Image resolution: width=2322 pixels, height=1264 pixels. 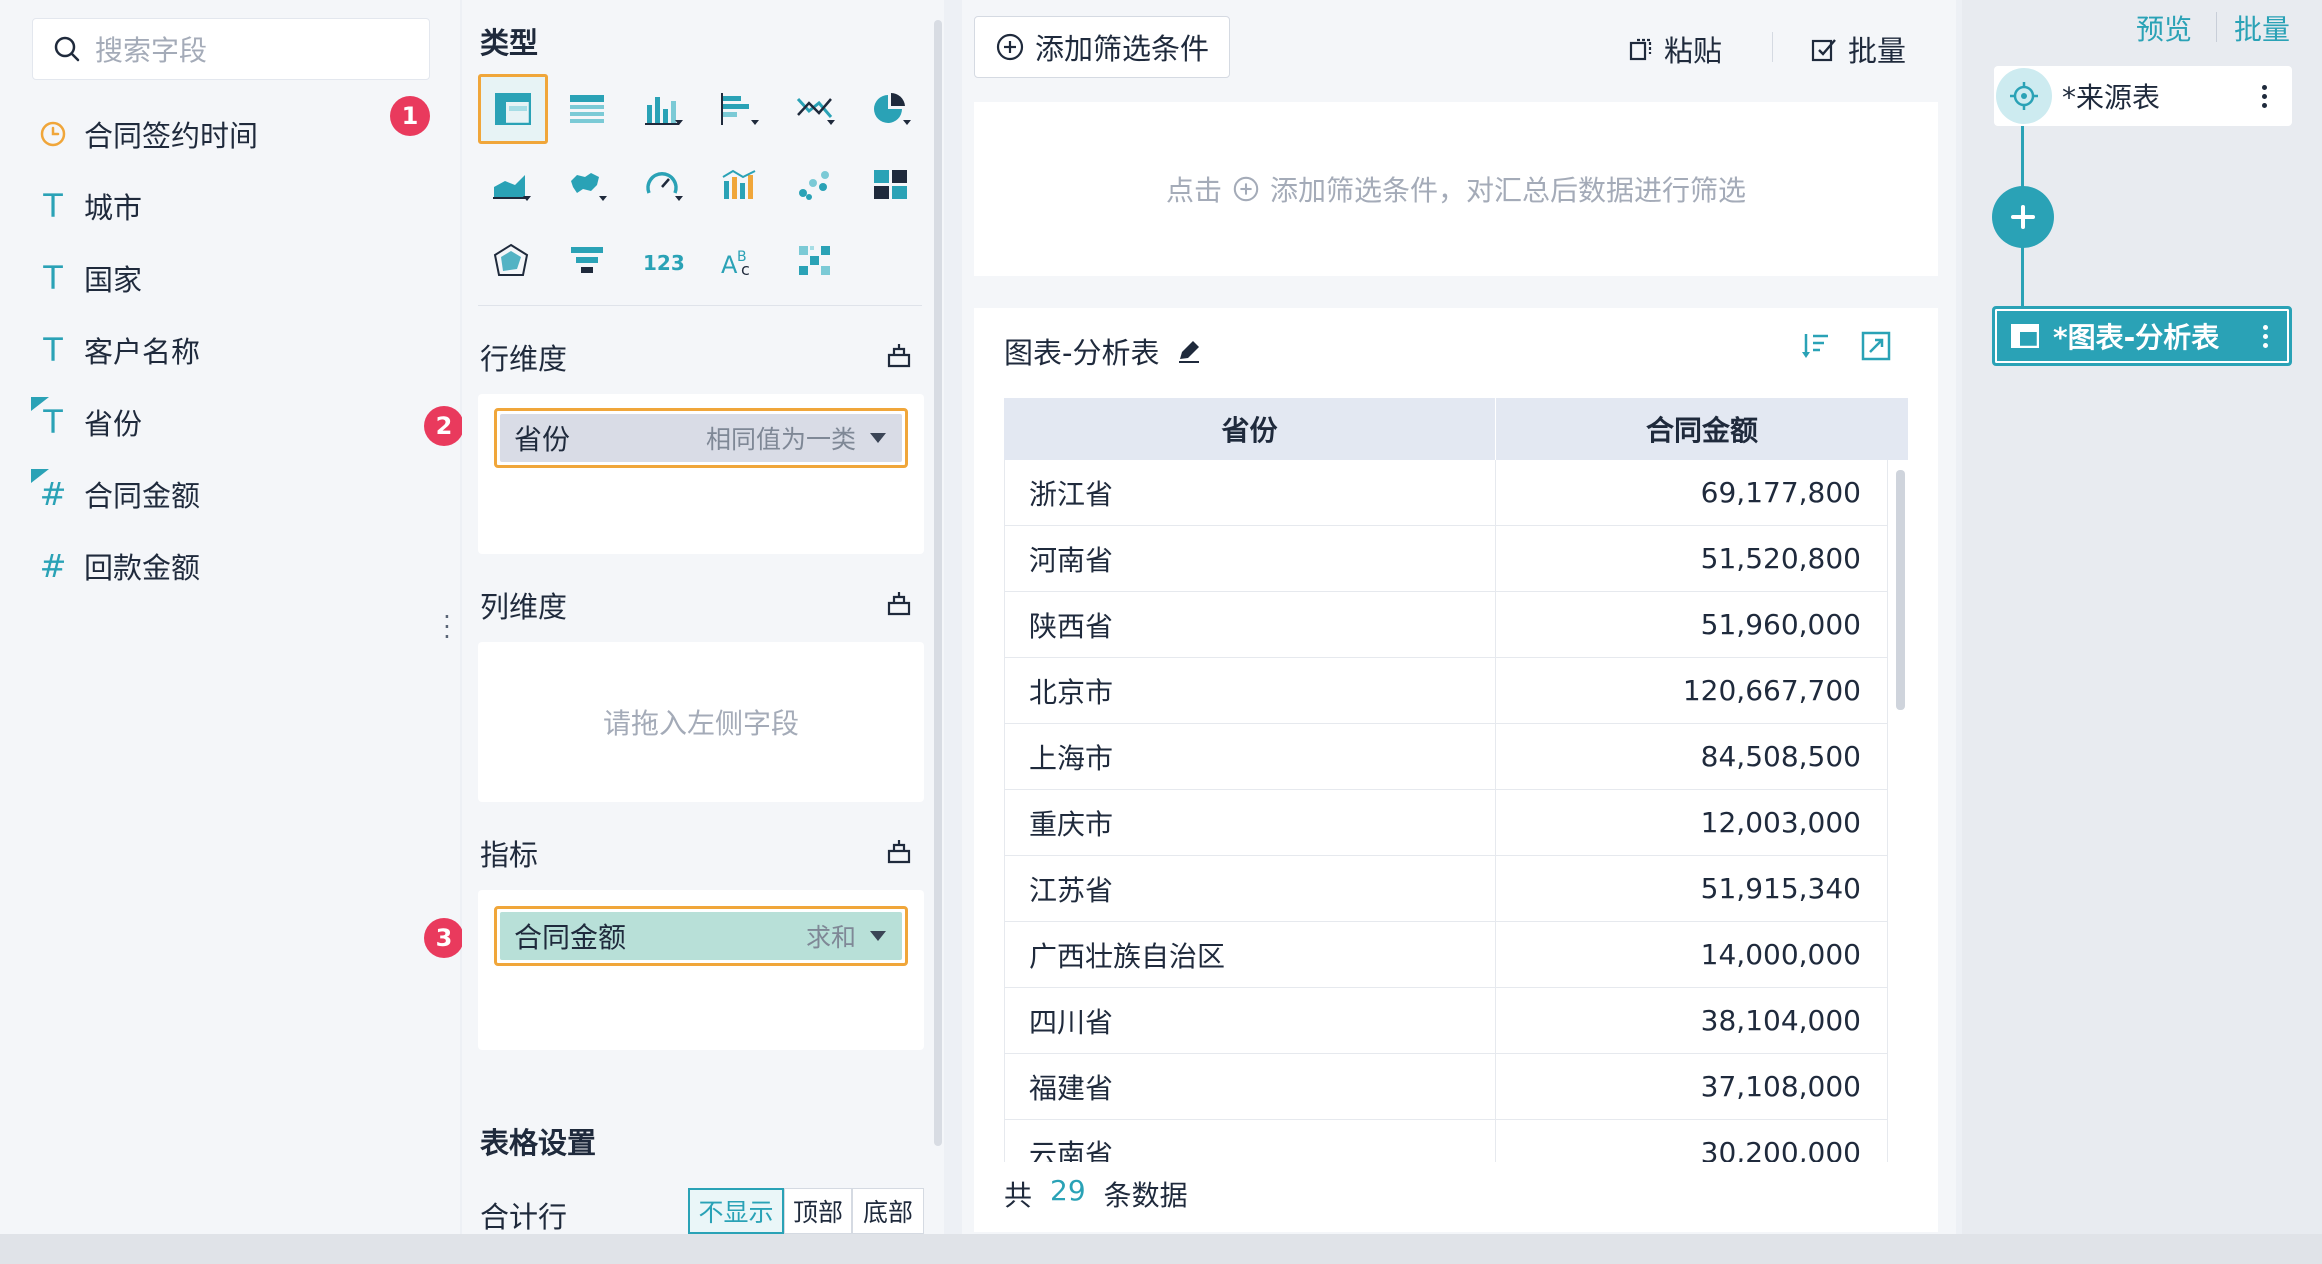 I want to click on paste-label: 粘贴, so click(x=1693, y=51).